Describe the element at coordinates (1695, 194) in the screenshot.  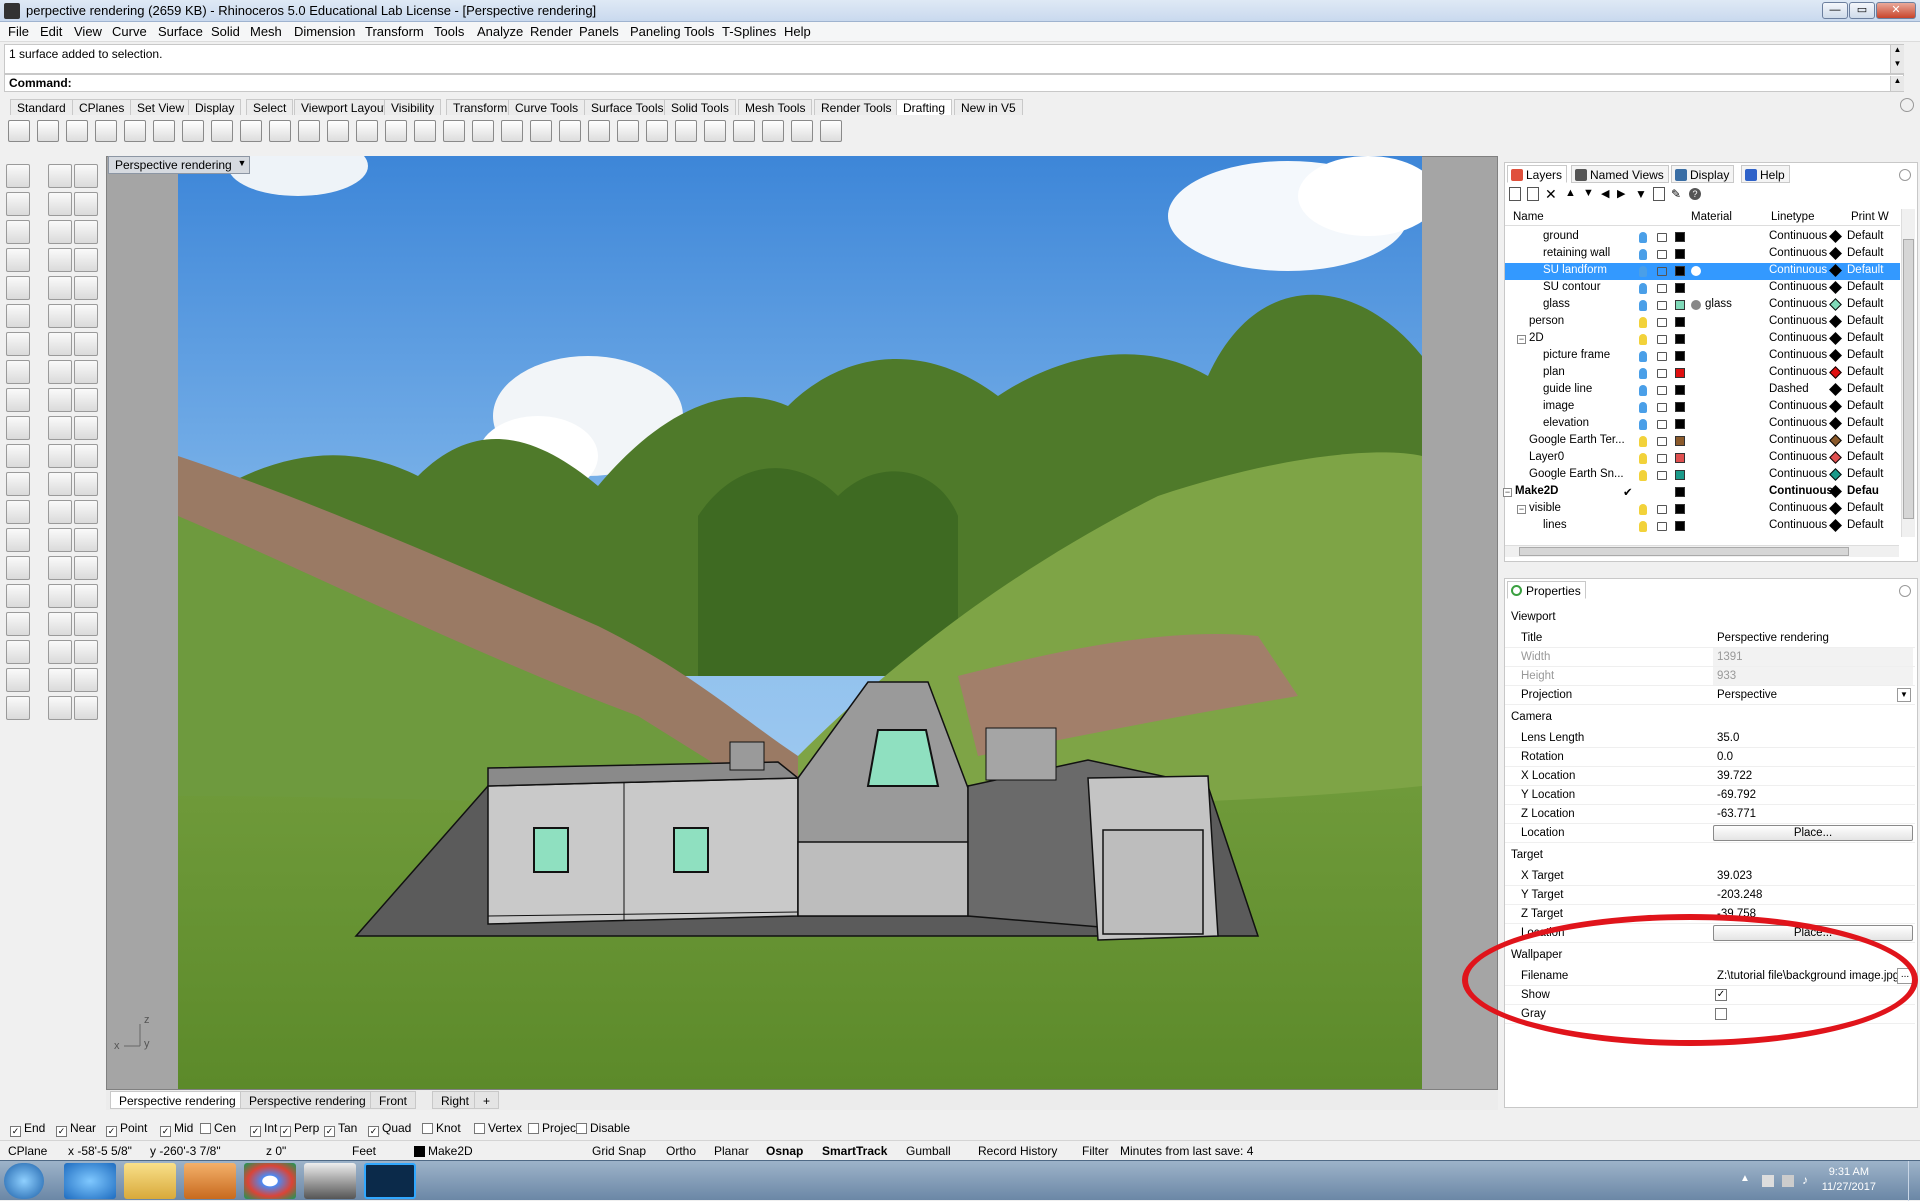
I see `help-icon: ?` at that location.